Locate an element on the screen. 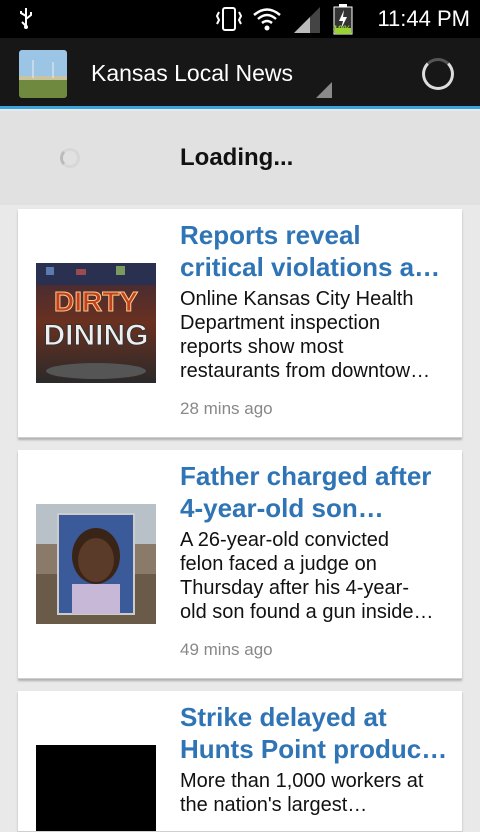 The height and width of the screenshot is (832, 480). article-timestamp: 28 mins ago is located at coordinates (226, 408).